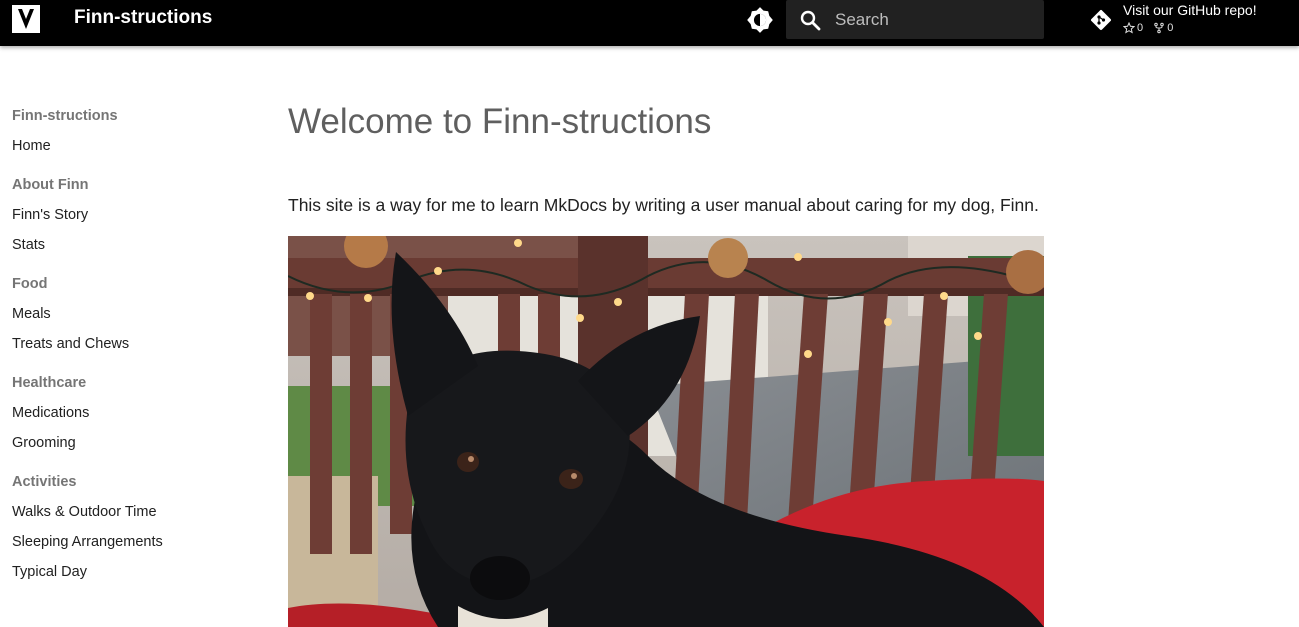 This screenshot has width=1299, height=627. What do you see at coordinates (26, 19) in the screenshot?
I see `logo-icon` at bounding box center [26, 19].